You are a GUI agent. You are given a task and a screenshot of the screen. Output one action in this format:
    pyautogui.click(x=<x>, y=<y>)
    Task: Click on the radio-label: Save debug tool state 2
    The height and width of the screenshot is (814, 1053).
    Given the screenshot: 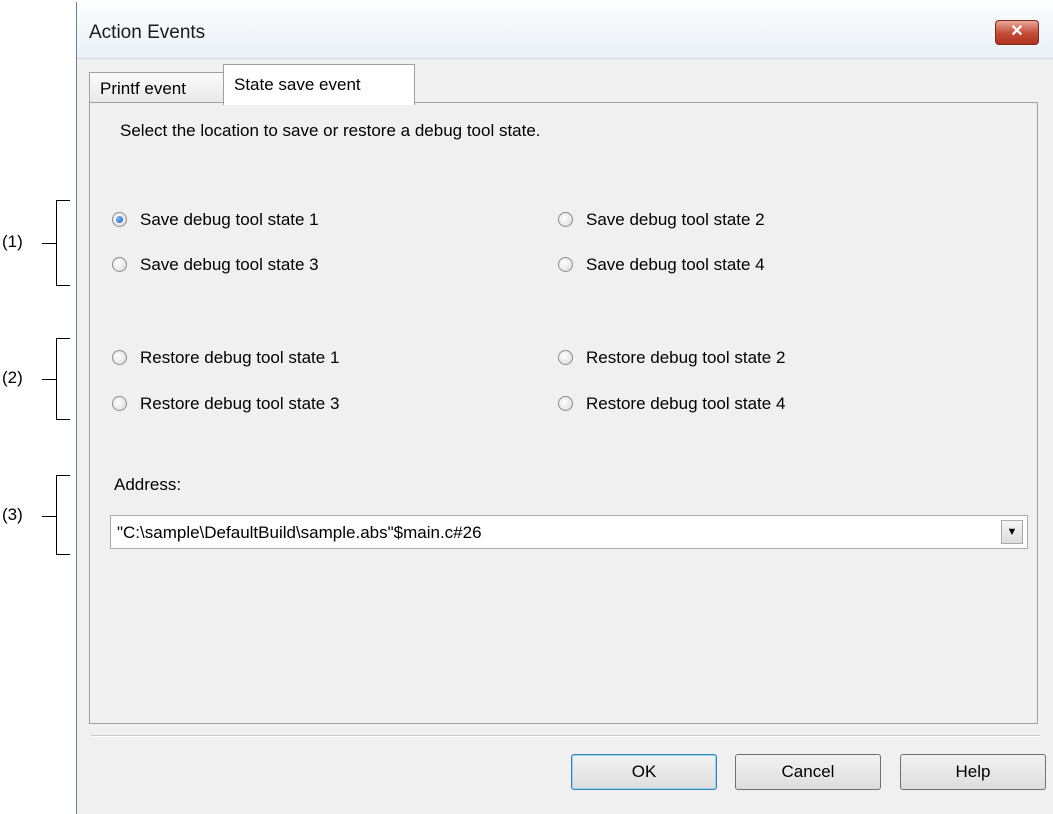 What is the action you would take?
    pyautogui.click(x=675, y=219)
    